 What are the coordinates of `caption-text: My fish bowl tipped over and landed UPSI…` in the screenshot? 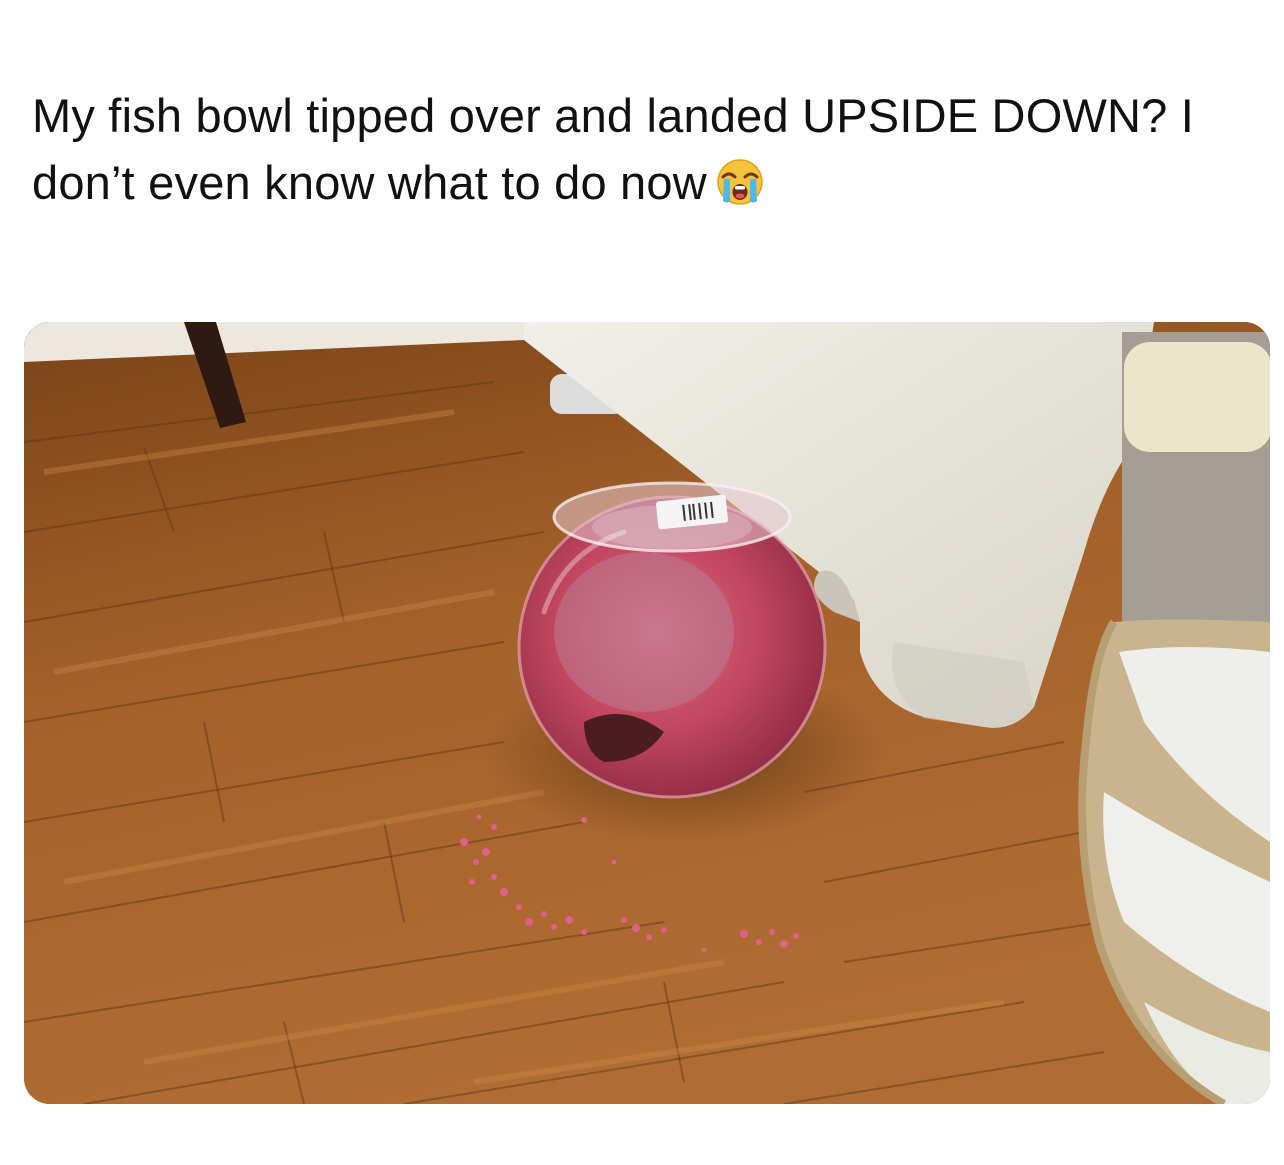 It's located at (613, 149).